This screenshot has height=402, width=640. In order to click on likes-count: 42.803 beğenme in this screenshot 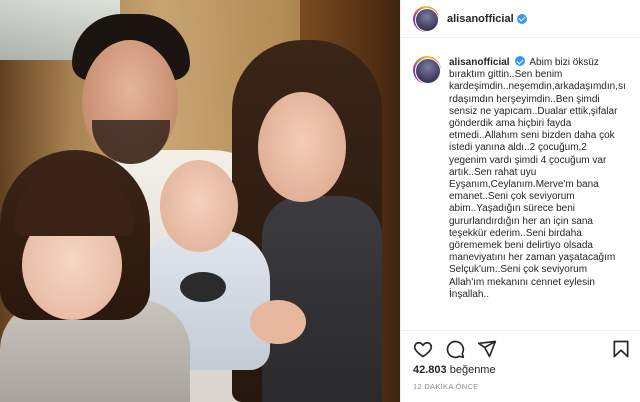, I will do `click(454, 370)`.